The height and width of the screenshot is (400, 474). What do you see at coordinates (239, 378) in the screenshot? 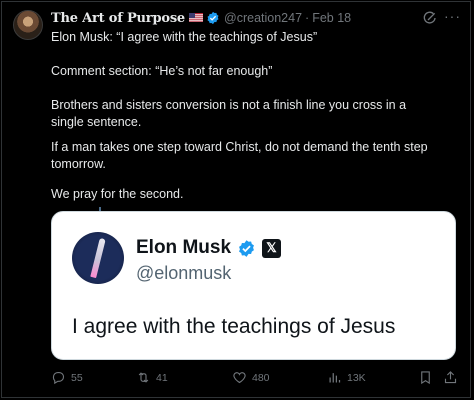
I see `heart-icon` at bounding box center [239, 378].